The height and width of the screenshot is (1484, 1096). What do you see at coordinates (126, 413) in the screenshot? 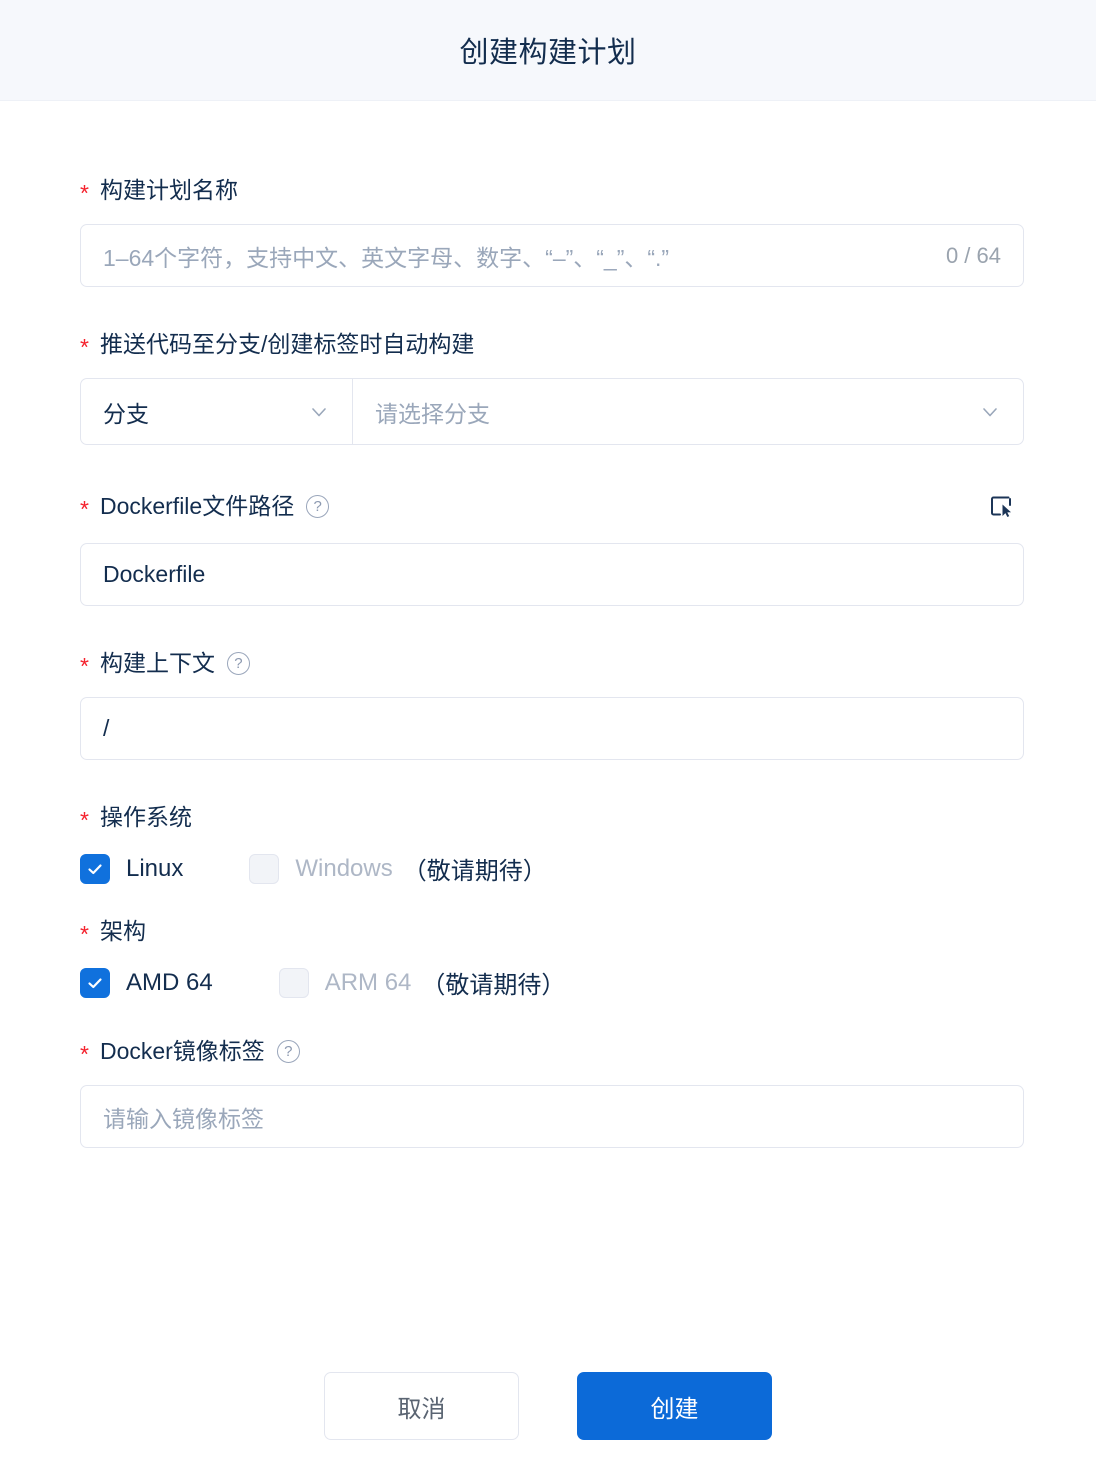
I see `trigger-type-value: 分支` at bounding box center [126, 413].